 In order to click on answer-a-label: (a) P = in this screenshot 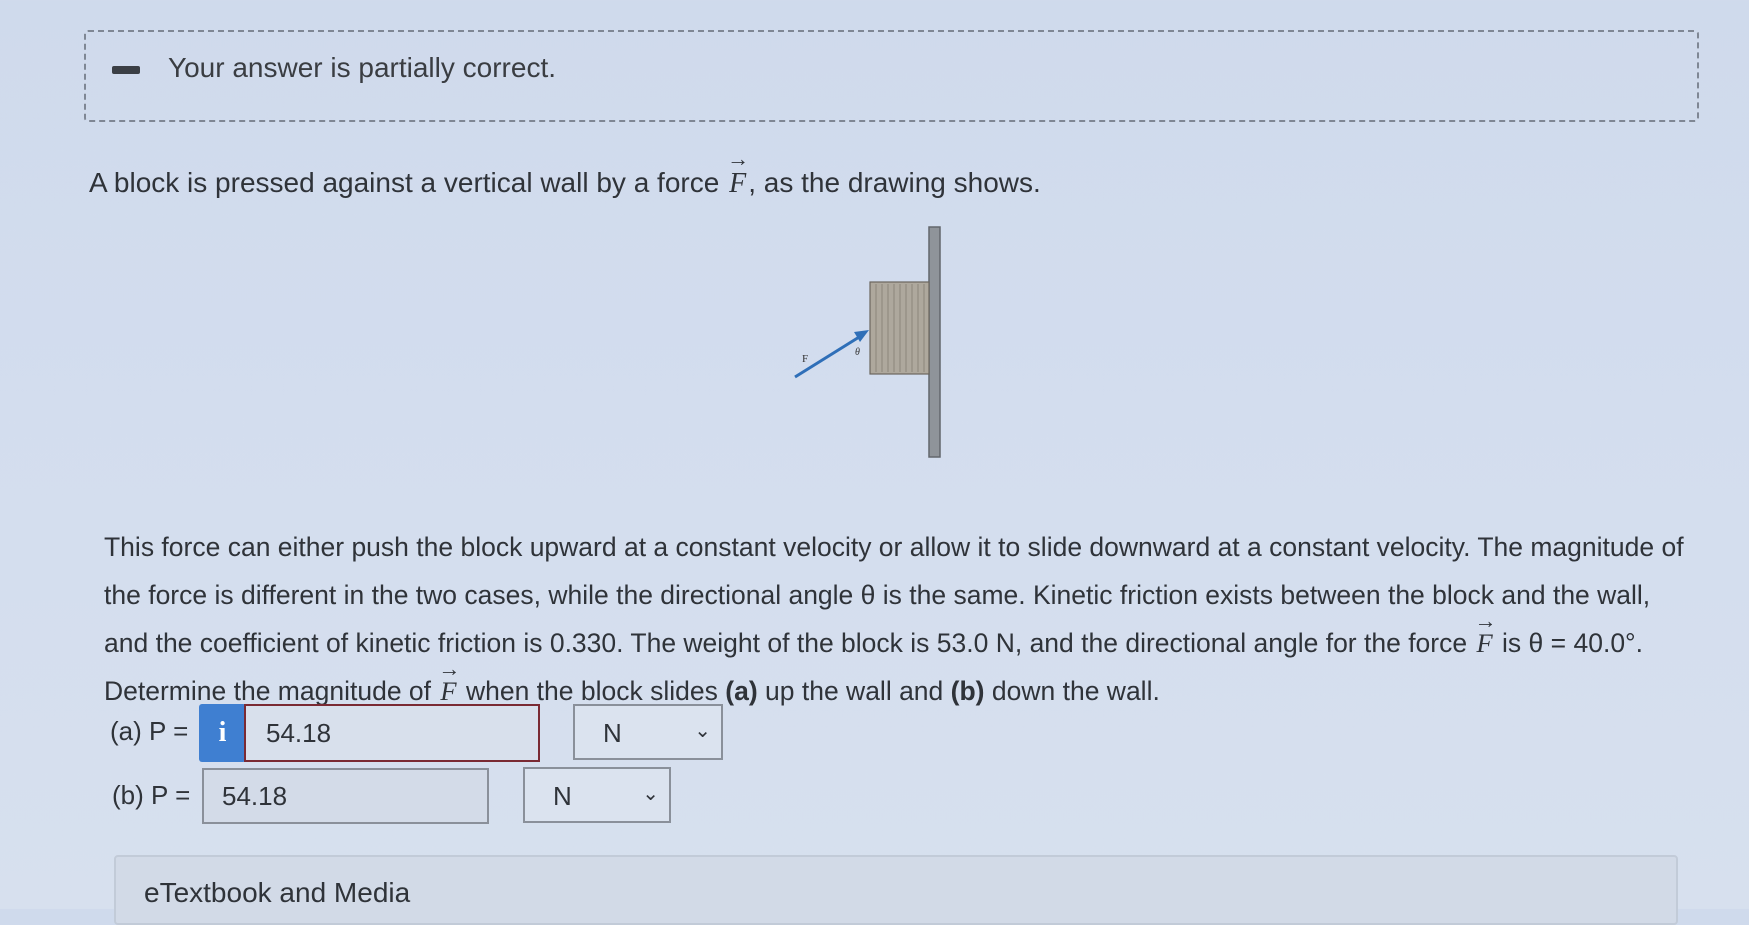, I will do `click(149, 731)`.